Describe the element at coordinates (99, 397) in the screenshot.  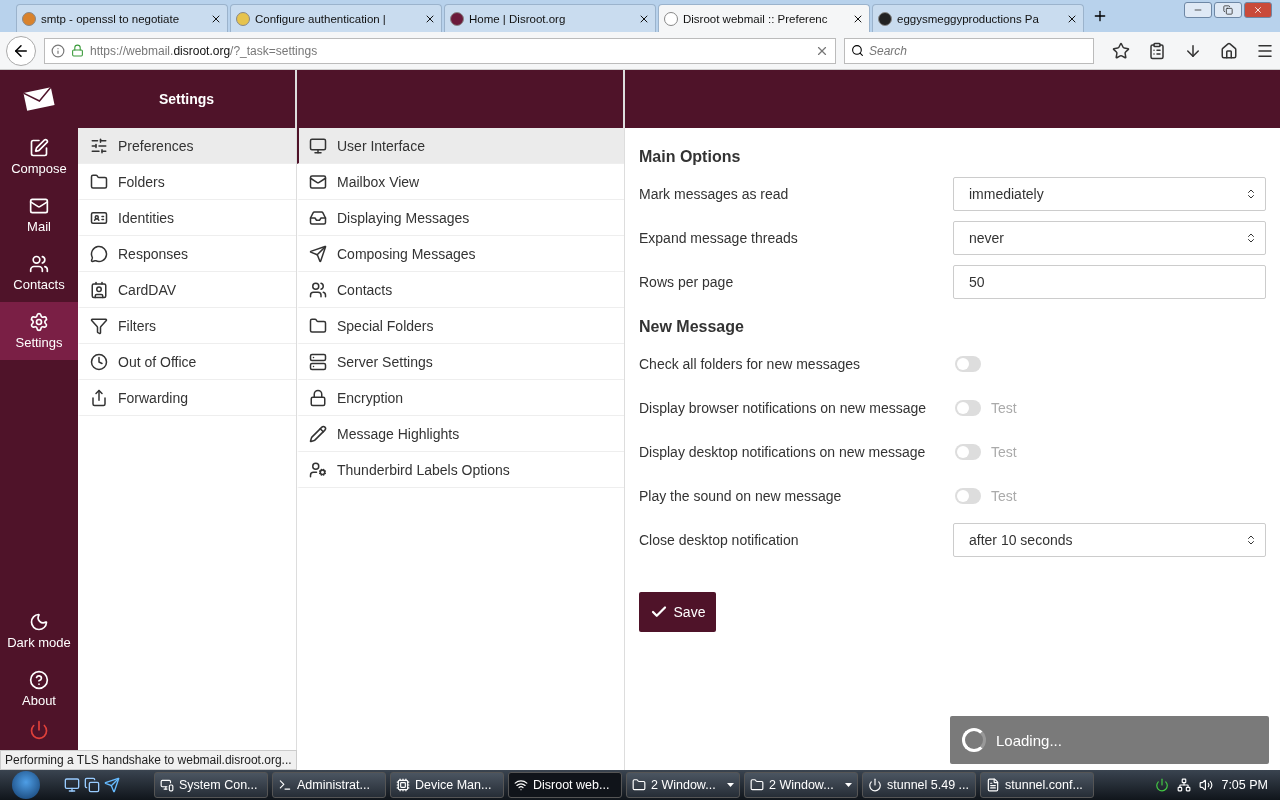
I see `share-icon` at that location.